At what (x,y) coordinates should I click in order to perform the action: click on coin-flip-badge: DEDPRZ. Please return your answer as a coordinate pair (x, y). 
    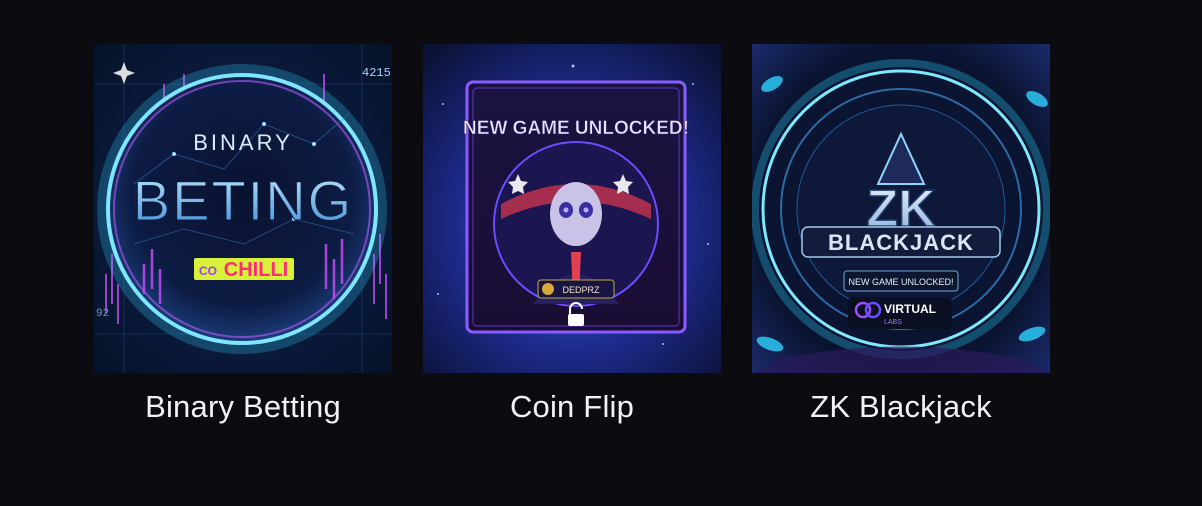
    Looking at the image, I should click on (581, 290).